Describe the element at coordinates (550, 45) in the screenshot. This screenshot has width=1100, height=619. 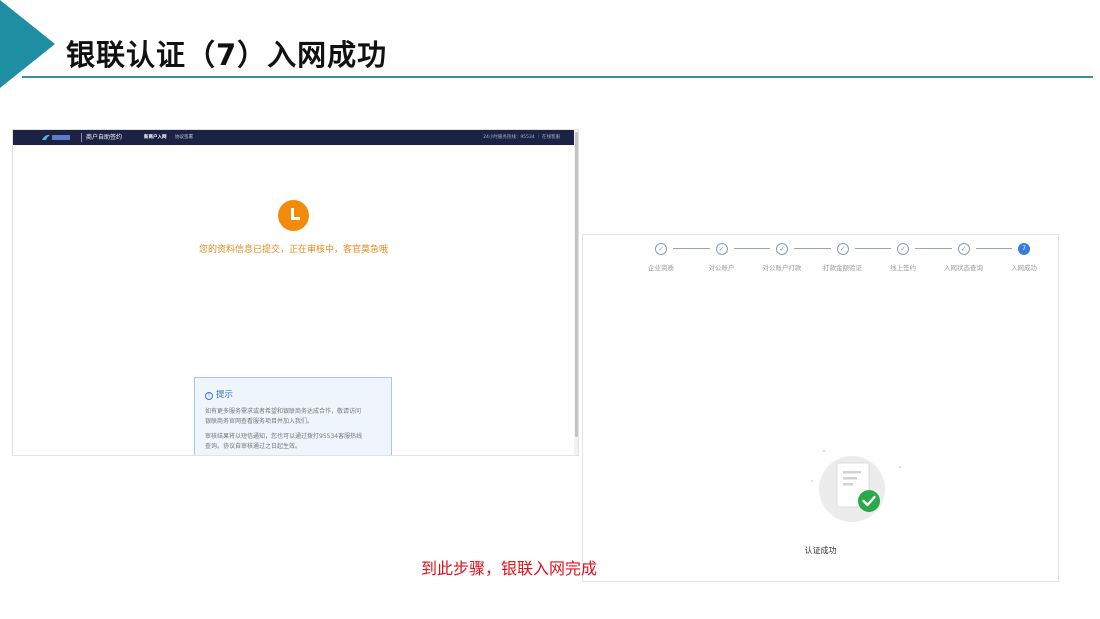
I see `slide-header: 银联认证（7）入网成功` at that location.